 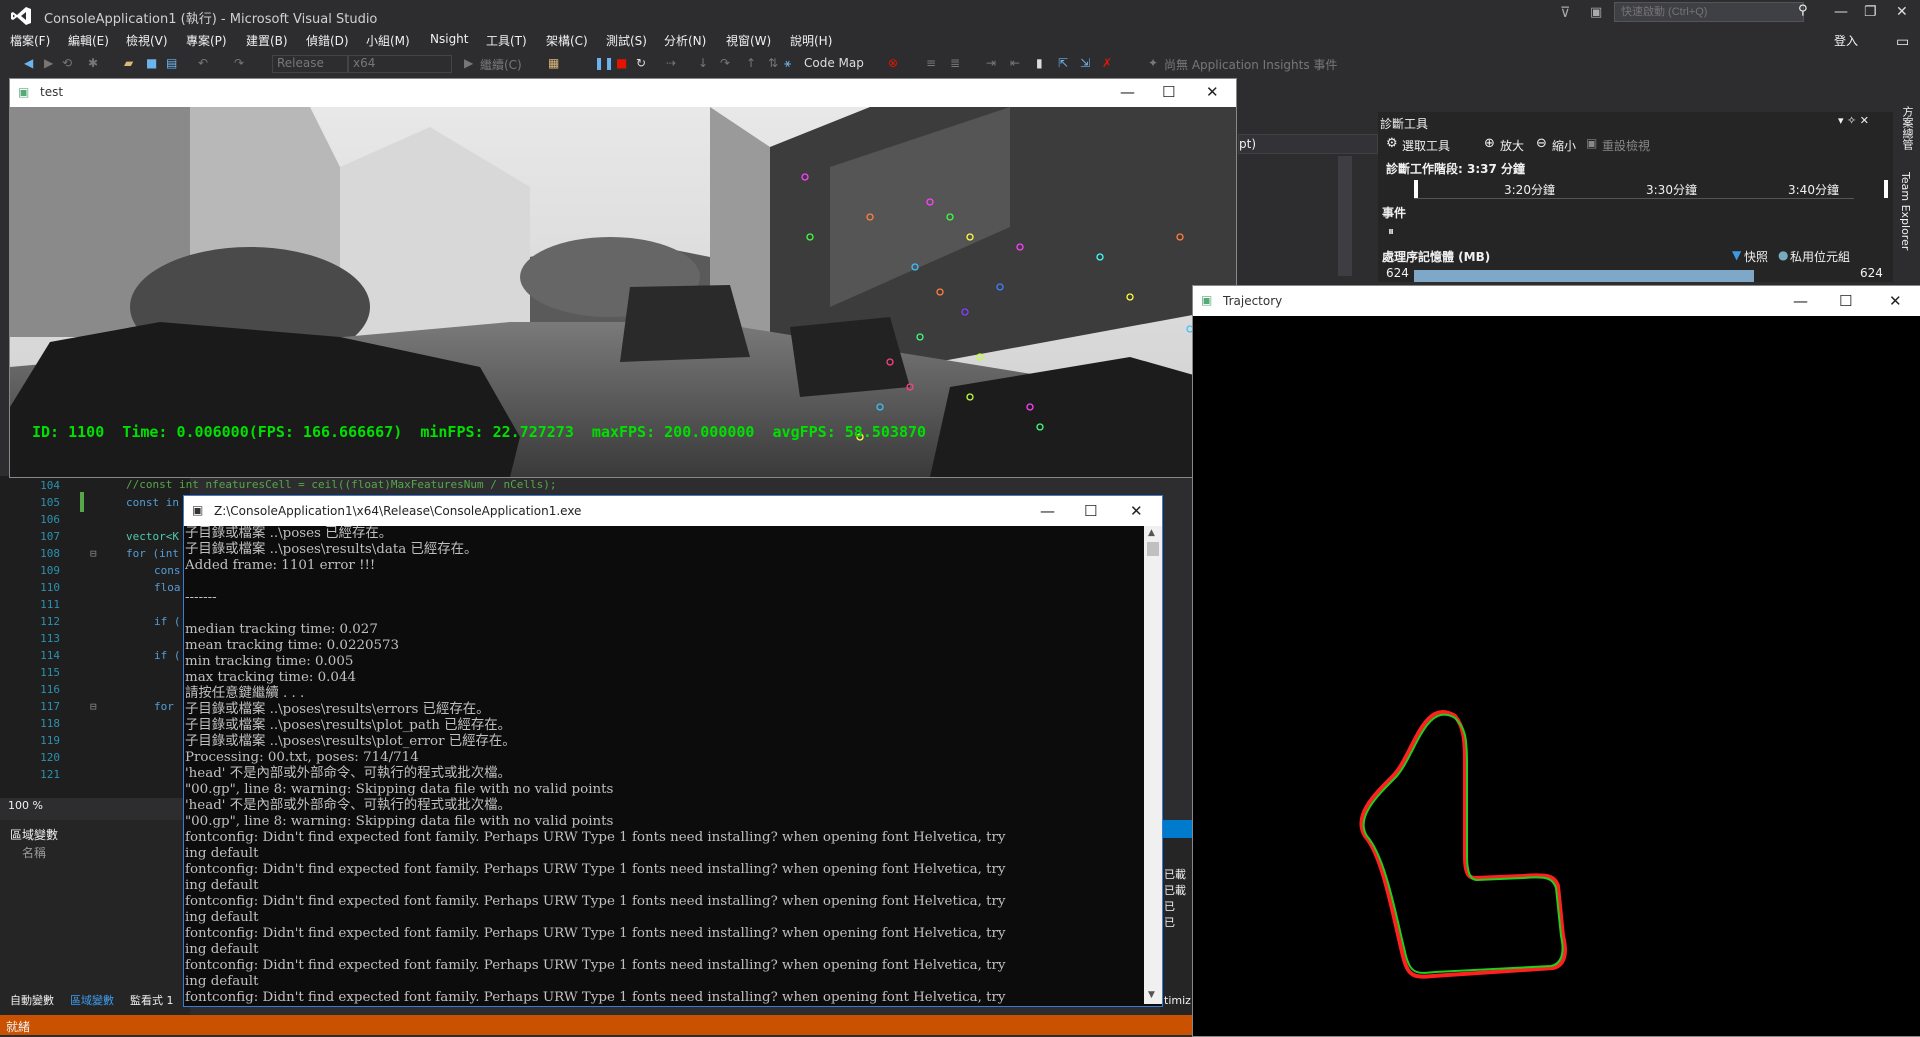 What do you see at coordinates (327, 40) in the screenshot?
I see `menu-debug: 偵錯(D)` at bounding box center [327, 40].